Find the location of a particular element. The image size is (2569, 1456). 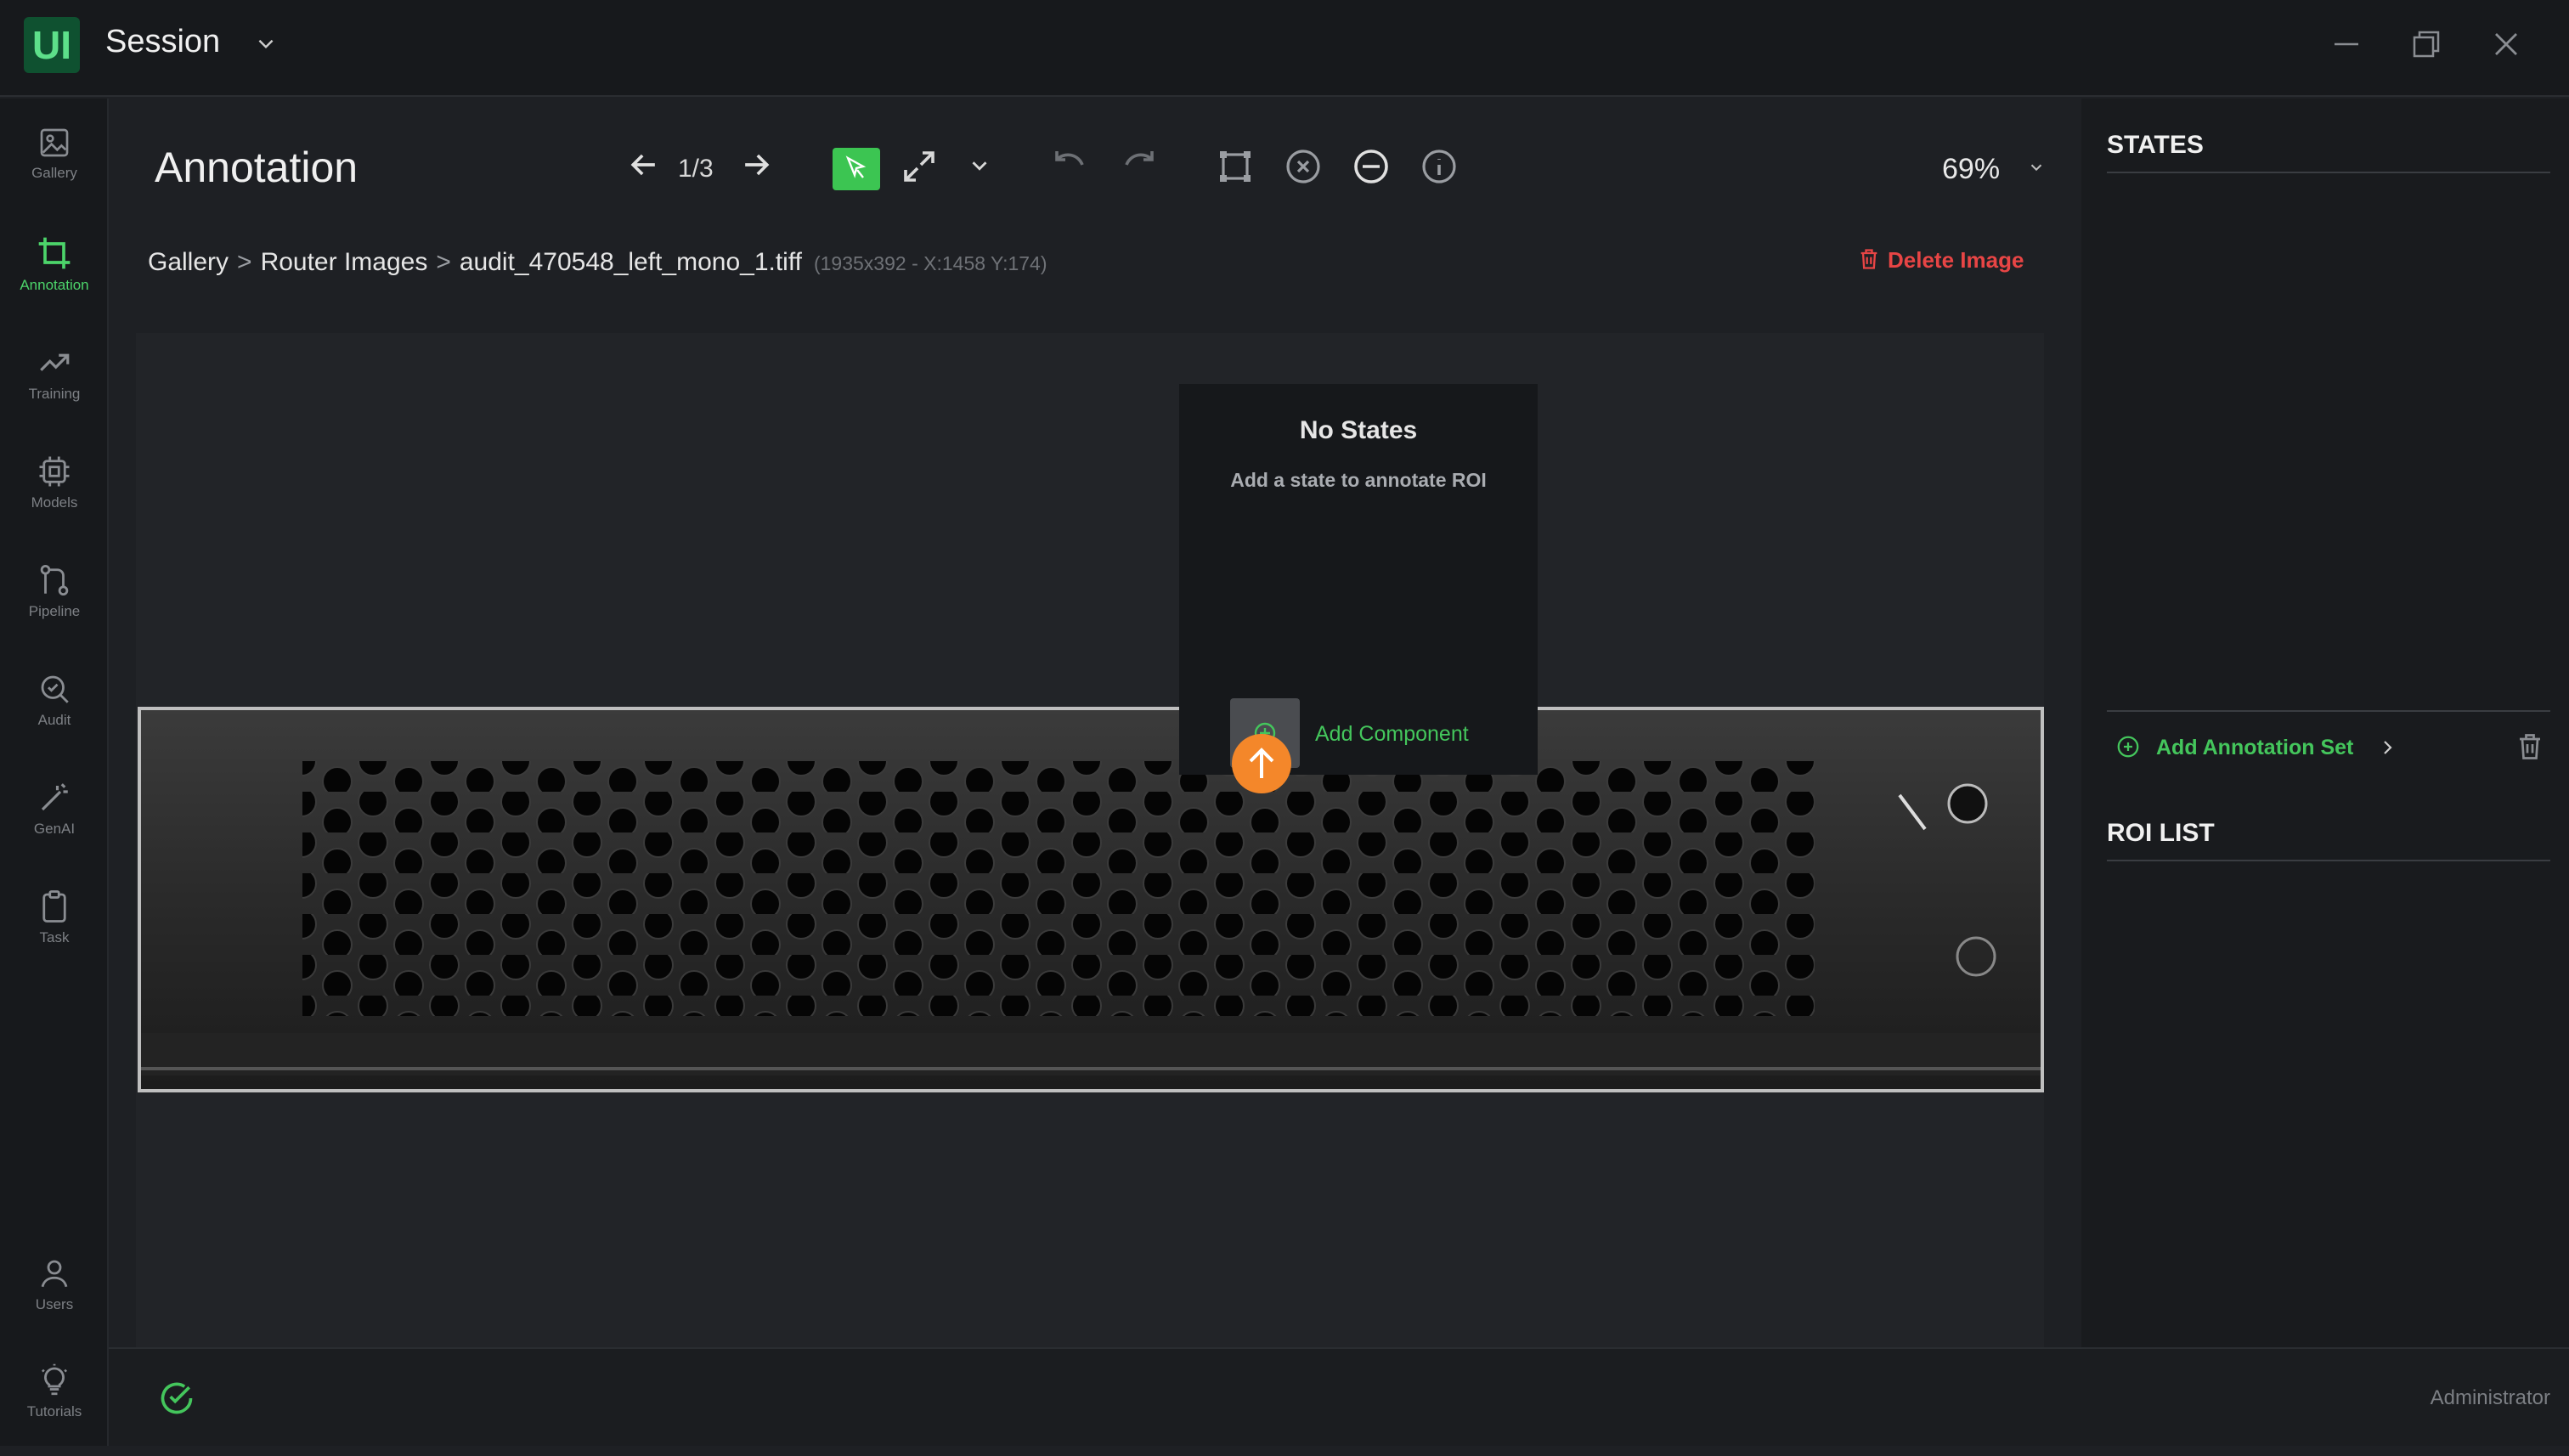

nav-gallery: Gallery is located at coordinates (55, 172).